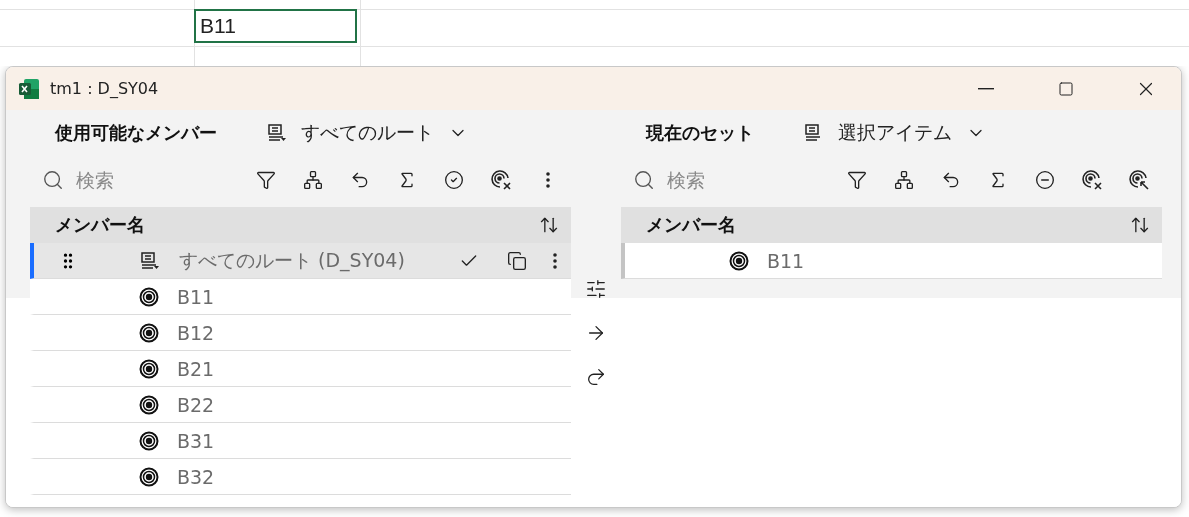 Image resolution: width=1189 pixels, height=517 pixels. What do you see at coordinates (196, 476) in the screenshot?
I see `member-label: B32` at bounding box center [196, 476].